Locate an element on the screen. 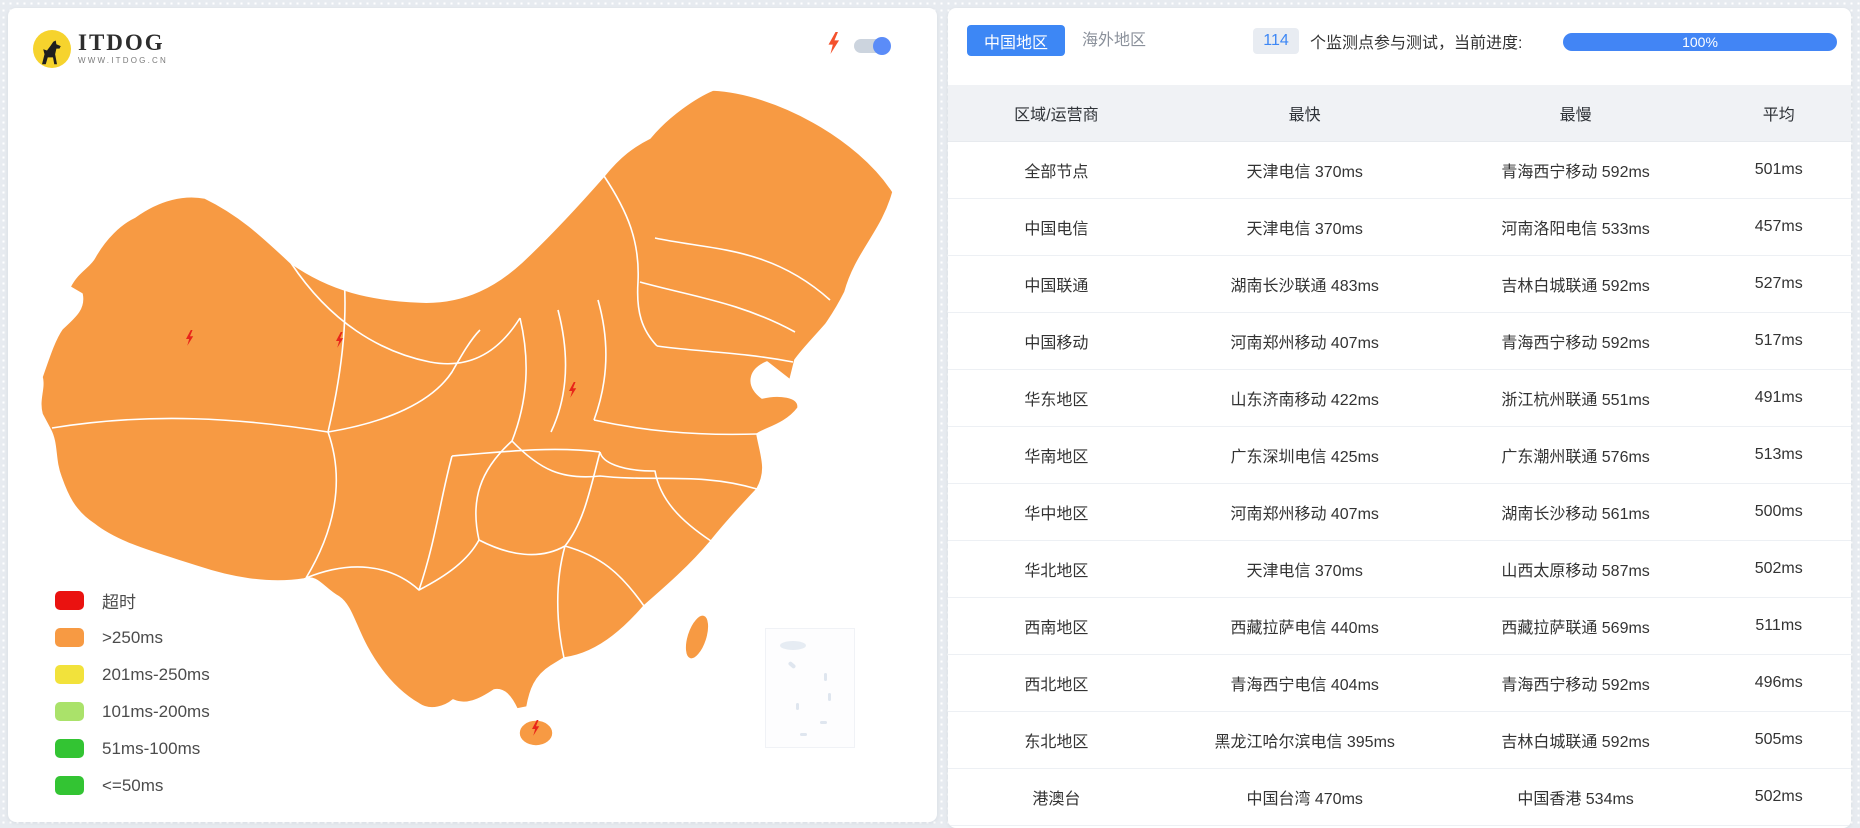 The width and height of the screenshot is (1860, 828). legend-item: 201ms-250ms is located at coordinates (132, 674).